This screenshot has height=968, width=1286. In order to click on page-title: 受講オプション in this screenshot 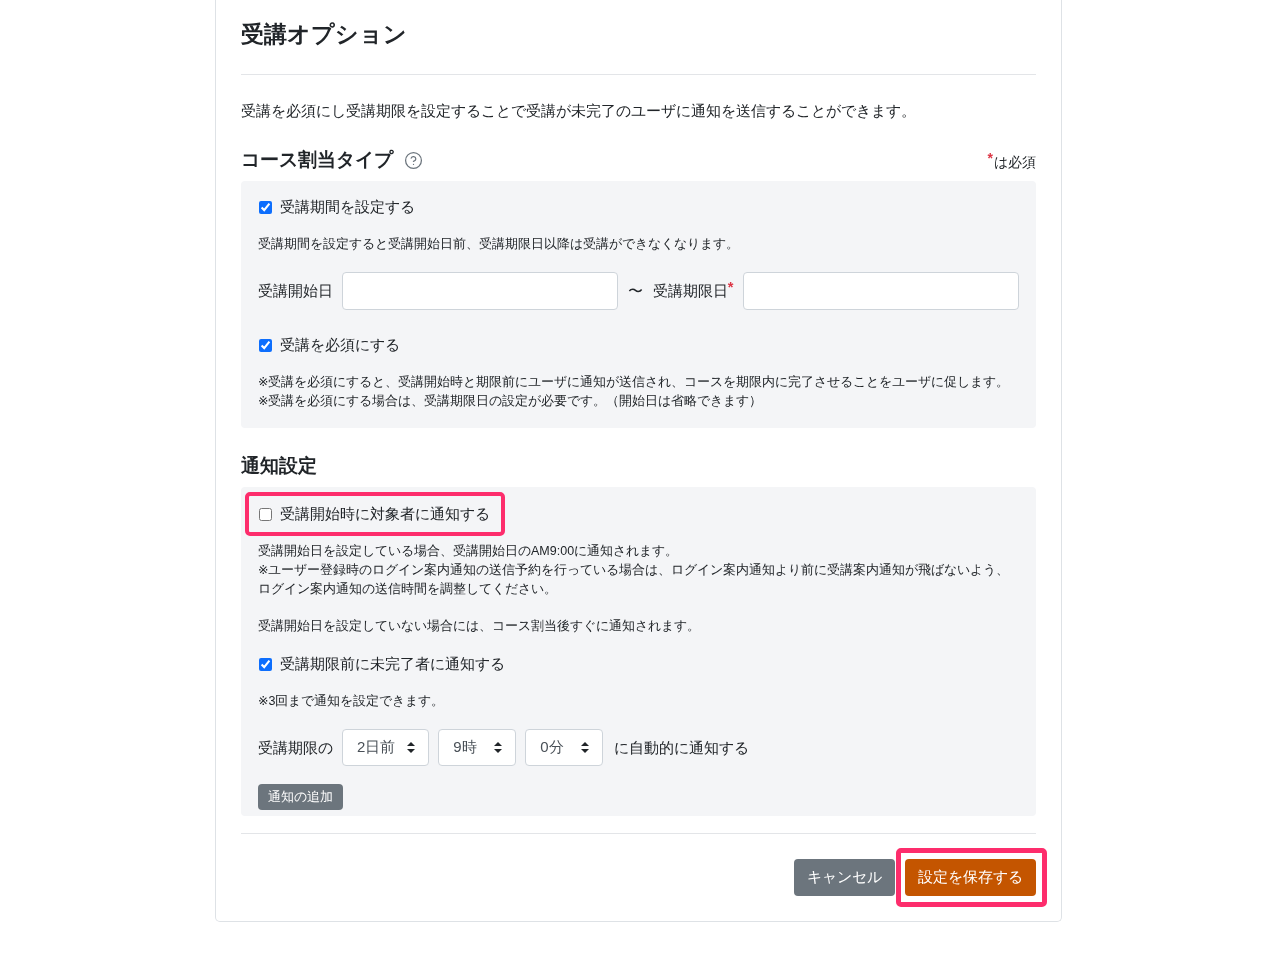, I will do `click(324, 34)`.